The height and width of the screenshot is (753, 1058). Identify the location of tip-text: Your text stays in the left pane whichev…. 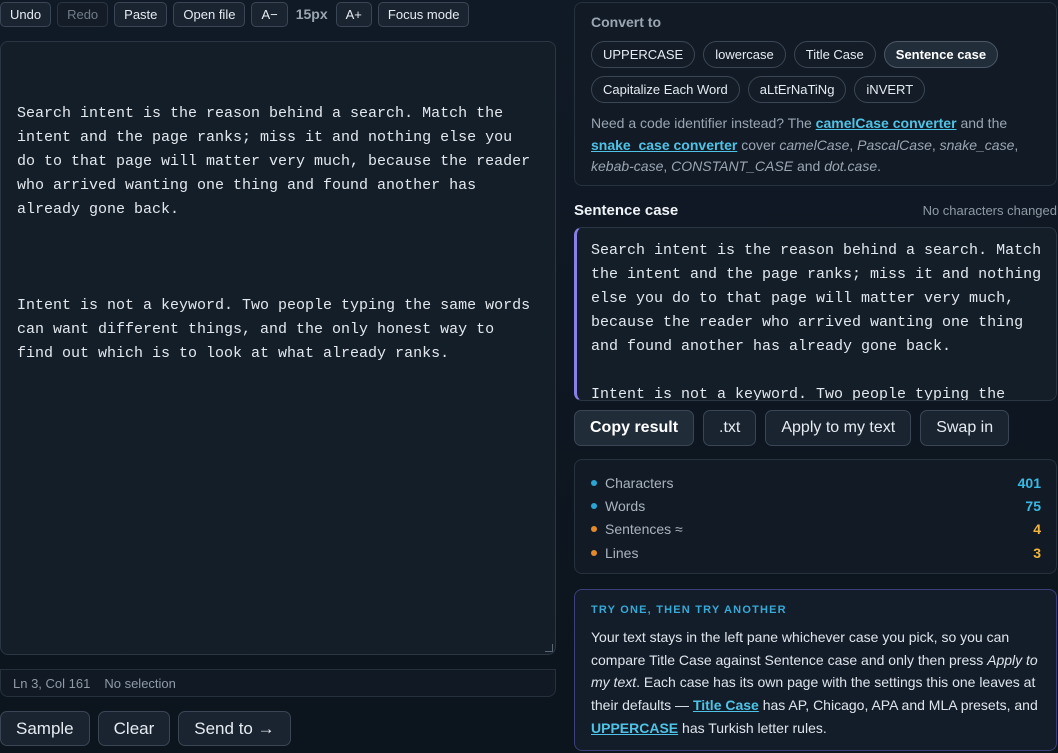
(800, 648).